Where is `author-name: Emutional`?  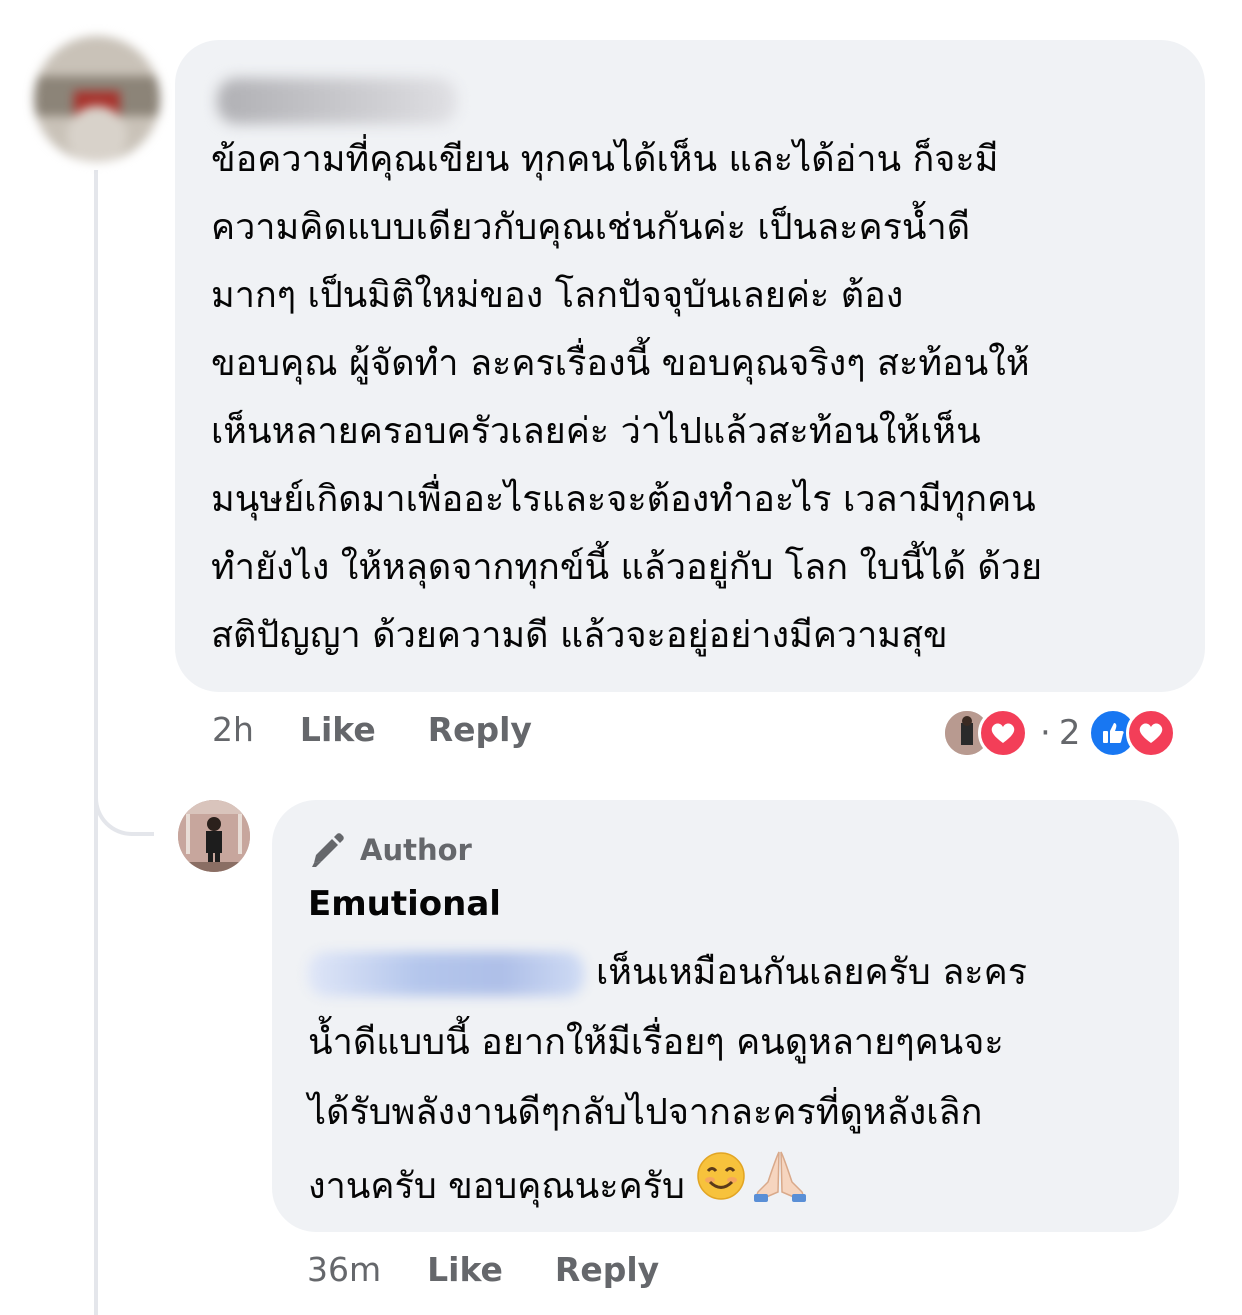
author-name: Emutional is located at coordinates (725, 904).